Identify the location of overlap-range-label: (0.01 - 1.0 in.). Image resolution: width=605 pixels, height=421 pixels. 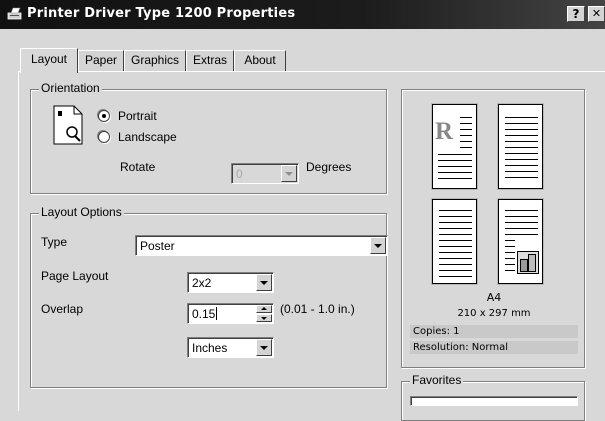
(317, 309).